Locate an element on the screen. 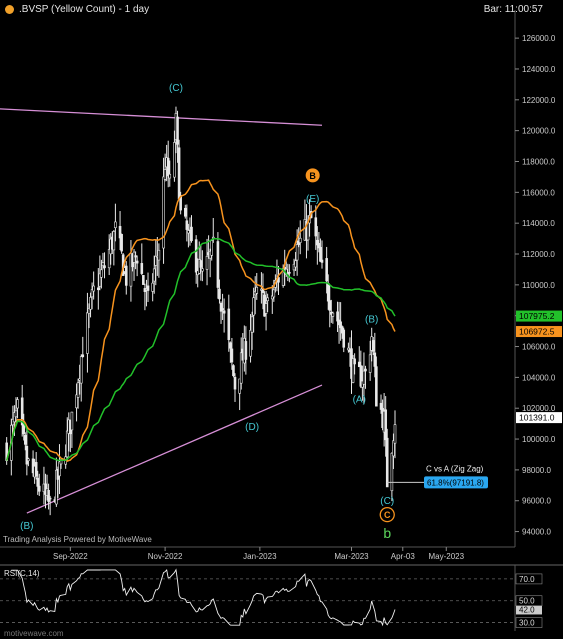 Image resolution: width=563 pixels, height=639 pixels. chart-title: .BVSP (Yellow Count) - 1 day is located at coordinates (84, 9).